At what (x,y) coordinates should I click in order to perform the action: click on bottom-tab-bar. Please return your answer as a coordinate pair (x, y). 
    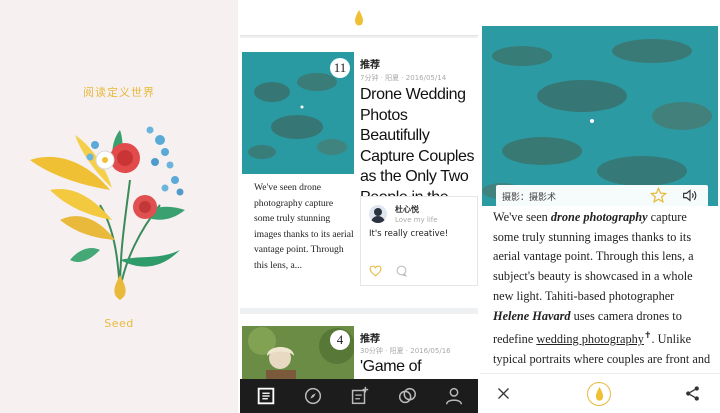
    Looking at the image, I should click on (359, 396).